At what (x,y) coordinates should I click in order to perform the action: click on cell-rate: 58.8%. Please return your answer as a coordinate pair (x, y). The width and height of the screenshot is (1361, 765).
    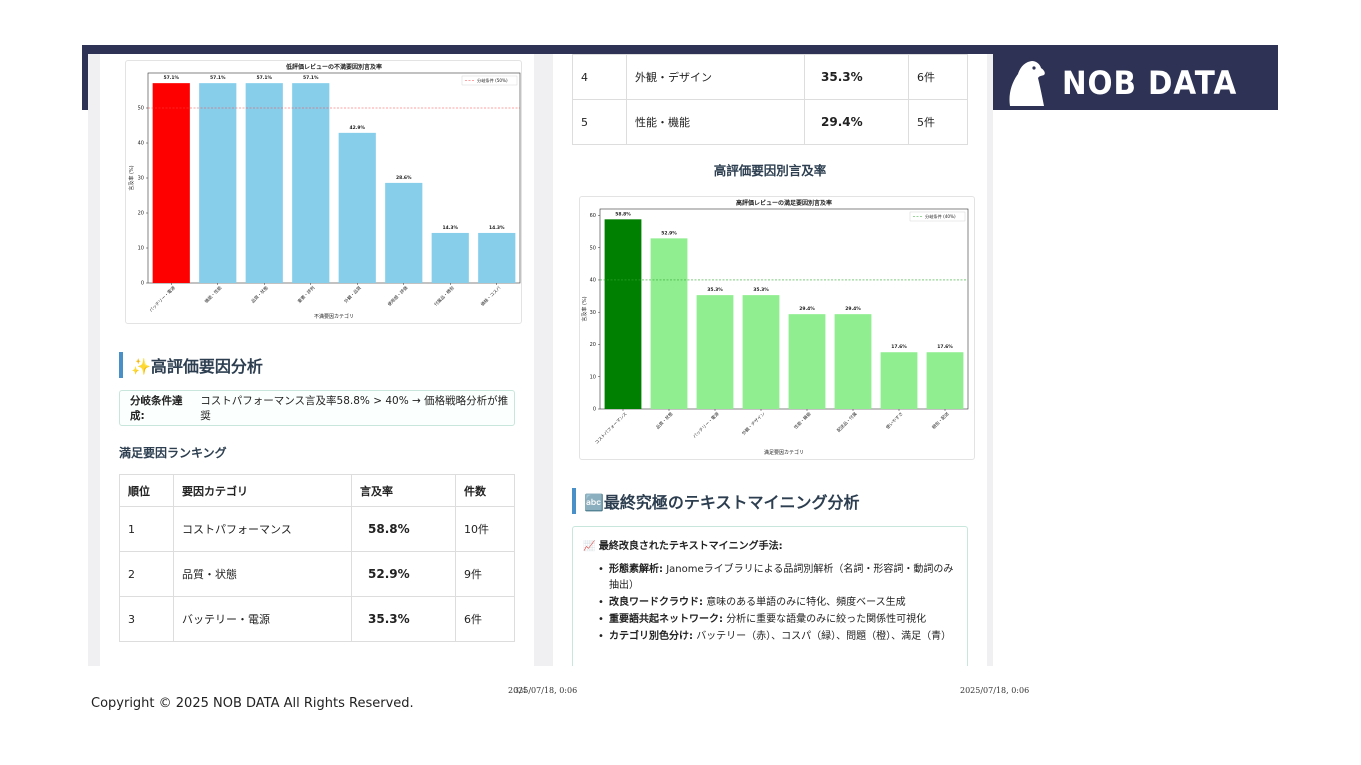
    Looking at the image, I should click on (403, 529).